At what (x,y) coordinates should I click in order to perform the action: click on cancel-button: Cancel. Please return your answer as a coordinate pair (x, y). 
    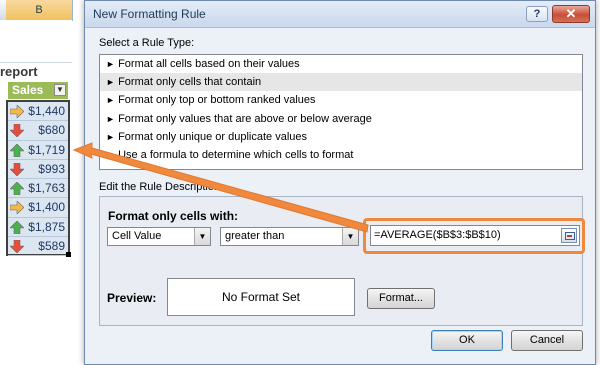
    Looking at the image, I should click on (547, 340).